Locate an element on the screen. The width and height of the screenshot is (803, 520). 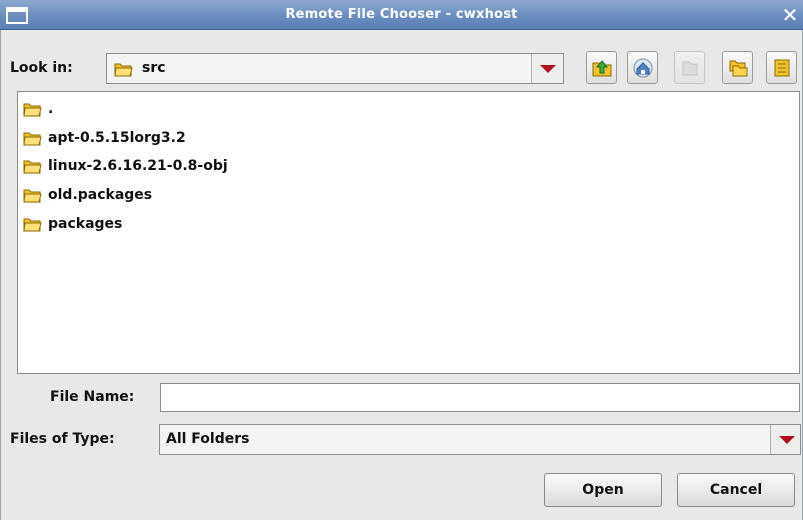
list-item: linux-2.6.16.21-0.8-obj is located at coordinates (125, 166).